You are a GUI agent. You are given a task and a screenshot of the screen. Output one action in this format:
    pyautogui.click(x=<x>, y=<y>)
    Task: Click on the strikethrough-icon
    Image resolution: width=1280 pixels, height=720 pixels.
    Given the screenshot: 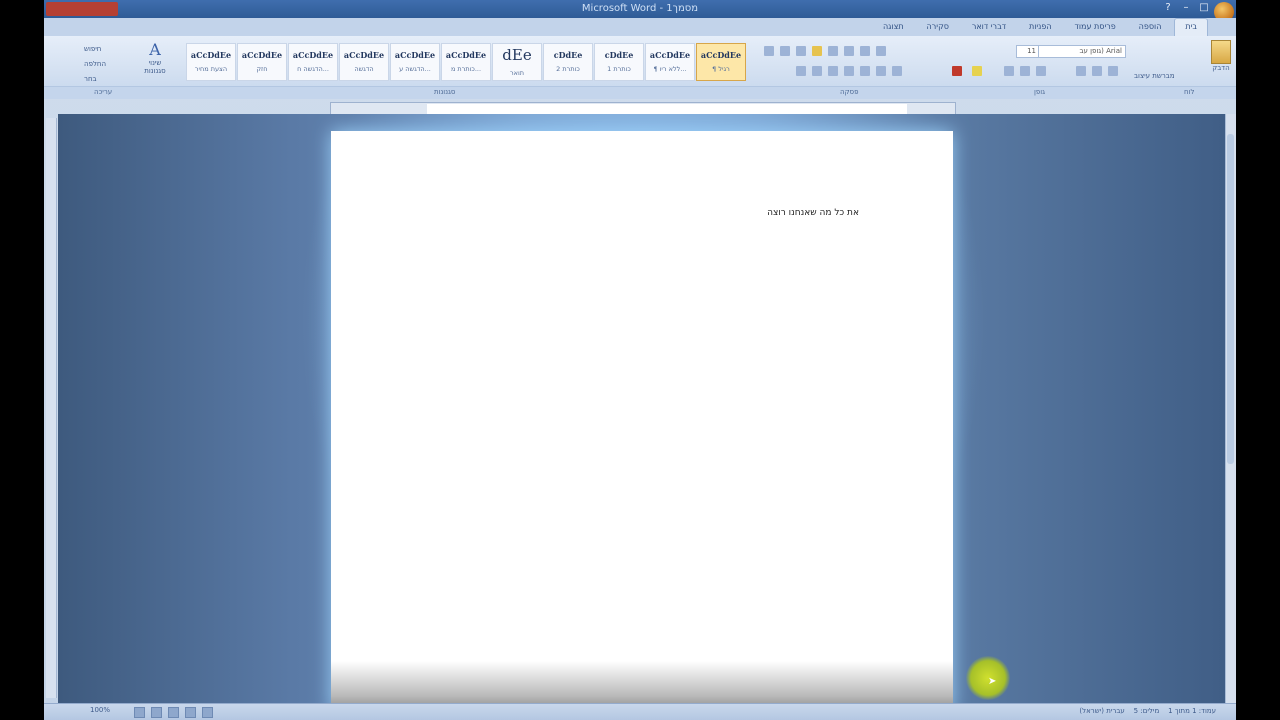 What is the action you would take?
    pyautogui.click(x=1041, y=71)
    